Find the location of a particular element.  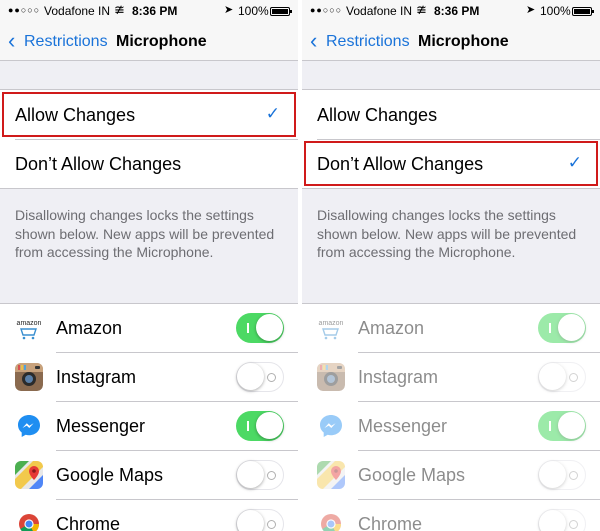

dont-allow-changes-option: Don’t Allow Changes ✓ is located at coordinates (451, 163).